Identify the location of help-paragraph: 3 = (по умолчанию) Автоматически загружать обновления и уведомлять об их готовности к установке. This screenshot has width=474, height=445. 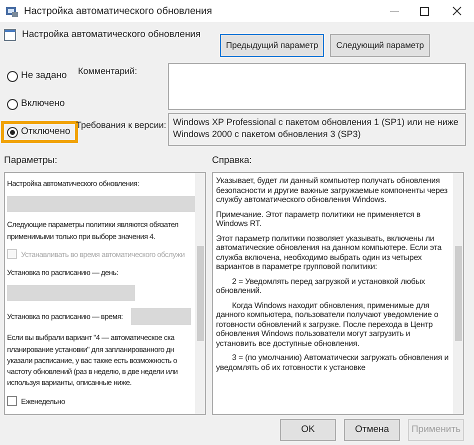
(333, 362).